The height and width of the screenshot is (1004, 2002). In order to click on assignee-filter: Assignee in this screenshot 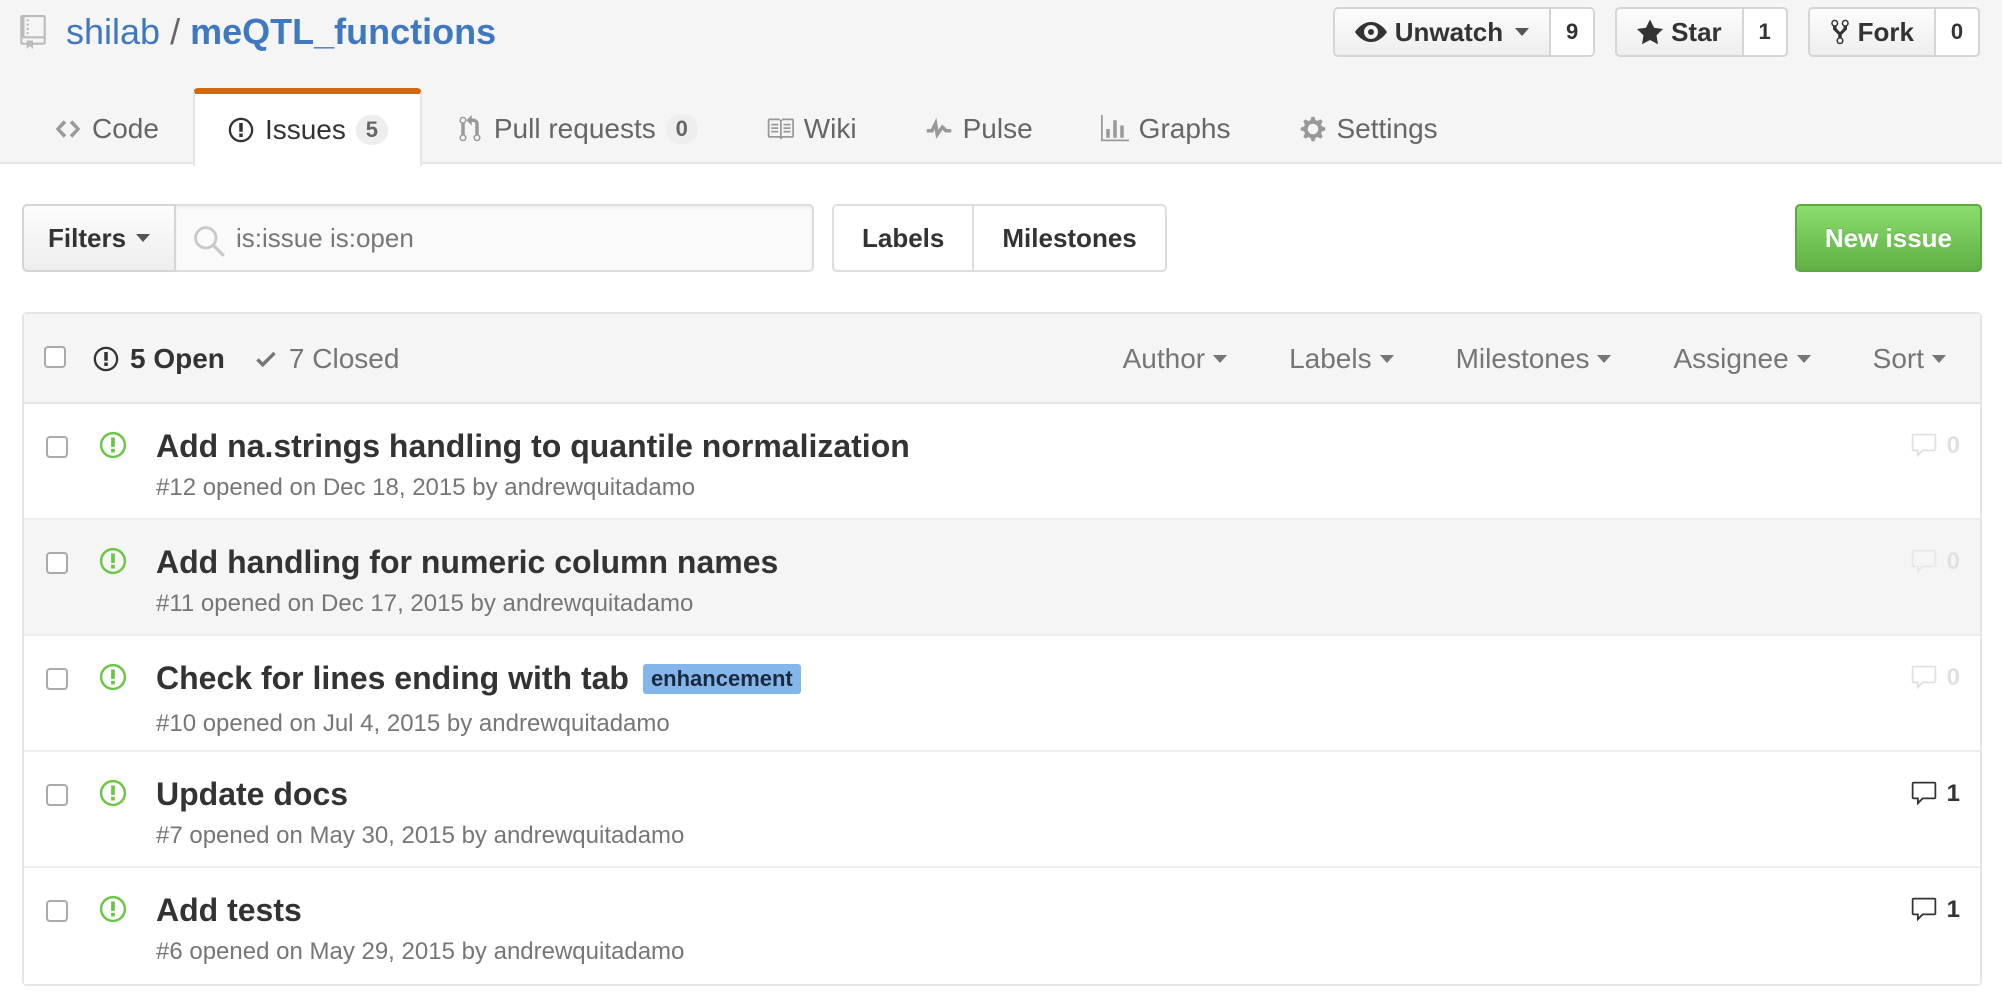, I will do `click(1742, 359)`.